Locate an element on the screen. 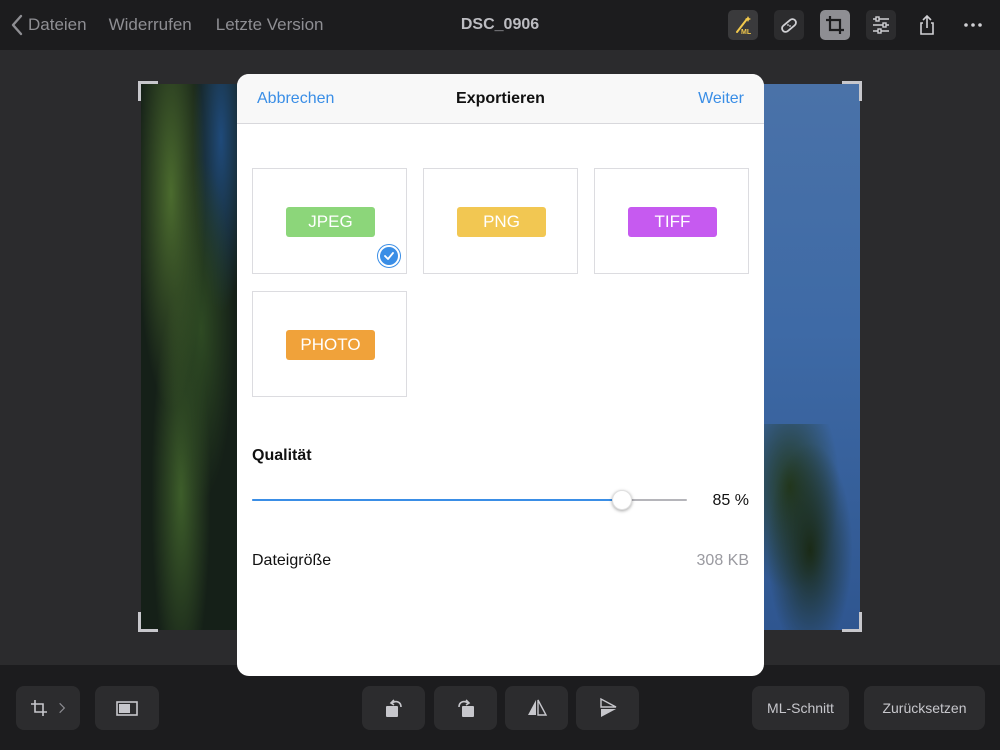  crop-rotate-icon is located at coordinates (39, 708).